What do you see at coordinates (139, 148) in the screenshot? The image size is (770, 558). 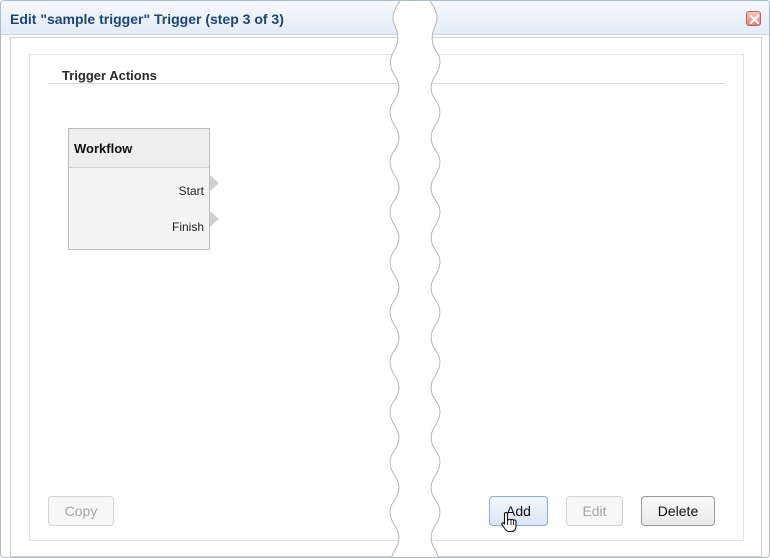 I see `workflow-node-header: Workflow` at bounding box center [139, 148].